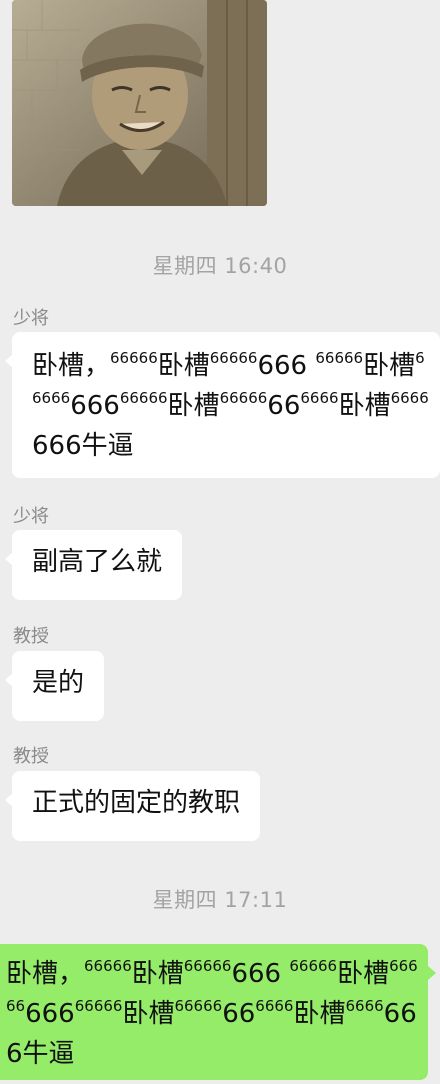 The image size is (440, 1084). What do you see at coordinates (136, 803) in the screenshot?
I see `message-text: 正式的固定的教职` at bounding box center [136, 803].